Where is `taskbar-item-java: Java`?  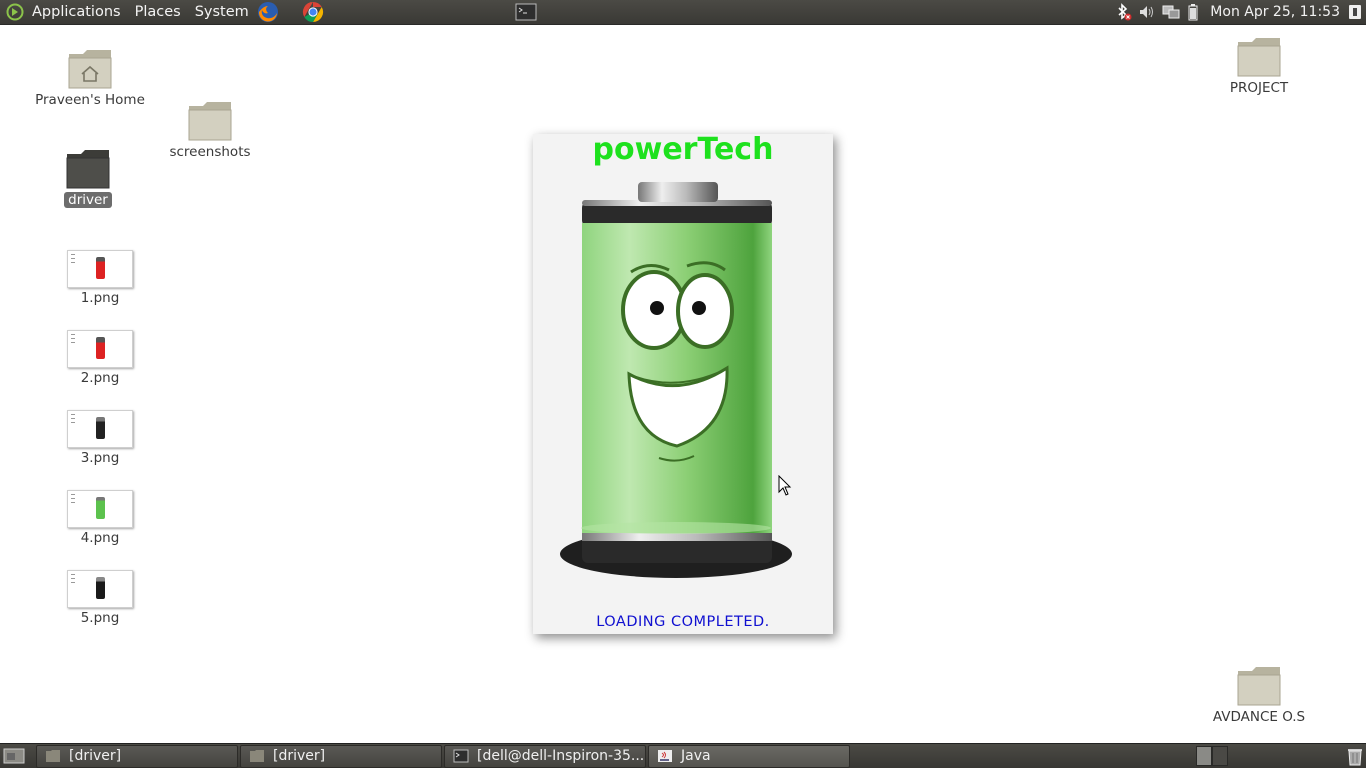
taskbar-item-java: Java is located at coordinates (749, 756).